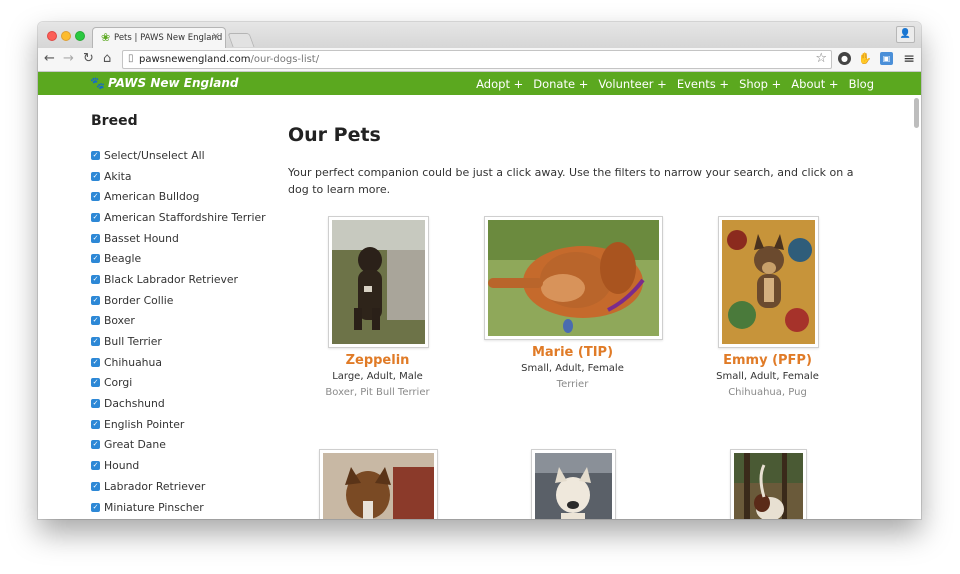 This screenshot has width=960, height=574. What do you see at coordinates (68, 59) in the screenshot?
I see `forward-arrow-icon: →` at bounding box center [68, 59].